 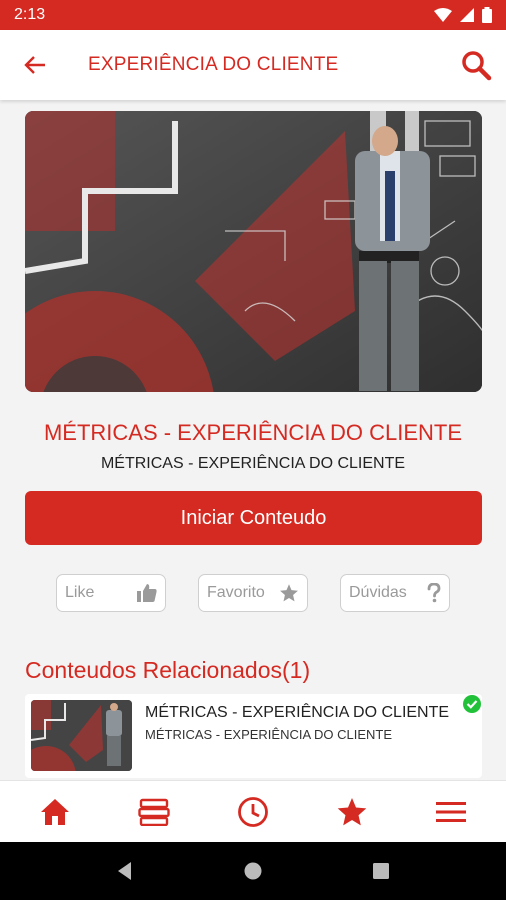 I want to click on question-icon, so click(x=434, y=593).